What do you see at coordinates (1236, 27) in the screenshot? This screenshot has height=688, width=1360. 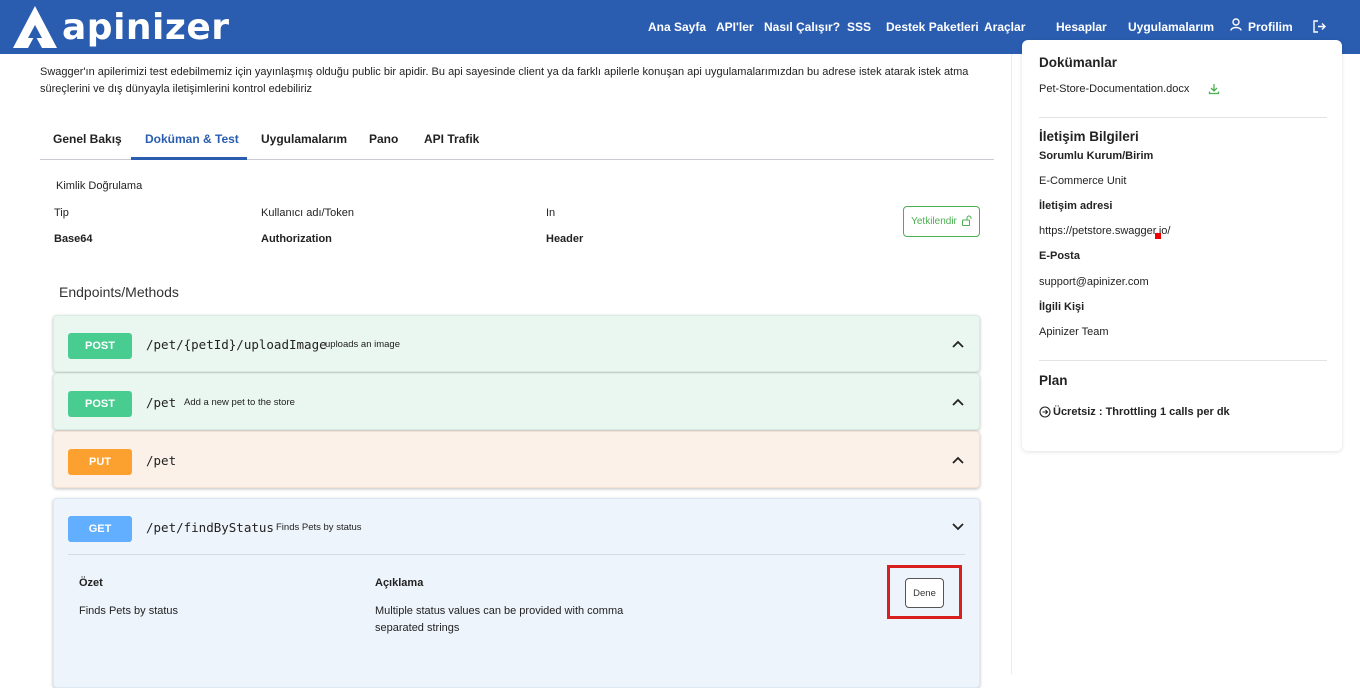 I see `user-icon` at bounding box center [1236, 27].